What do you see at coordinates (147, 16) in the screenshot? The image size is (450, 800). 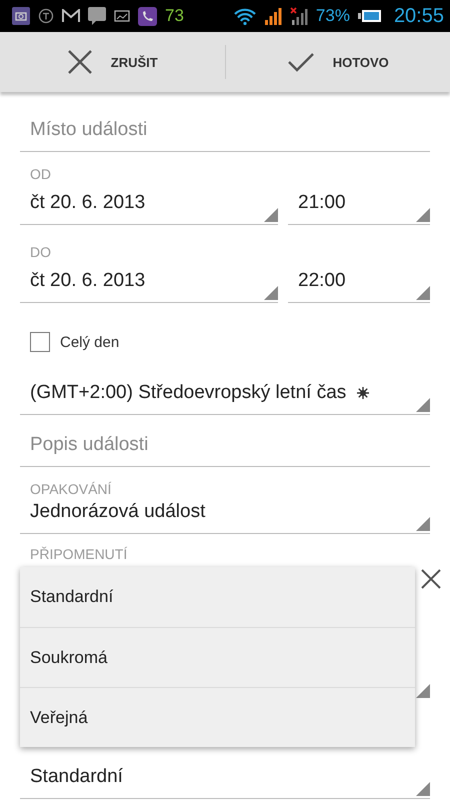 I see `phone-icon` at bounding box center [147, 16].